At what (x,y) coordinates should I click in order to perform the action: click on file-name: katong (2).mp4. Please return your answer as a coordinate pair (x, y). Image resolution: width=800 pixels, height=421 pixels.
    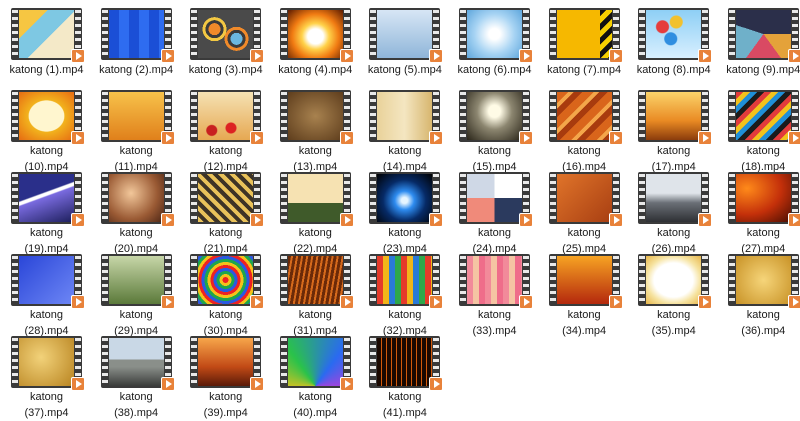
    Looking at the image, I should click on (136, 70).